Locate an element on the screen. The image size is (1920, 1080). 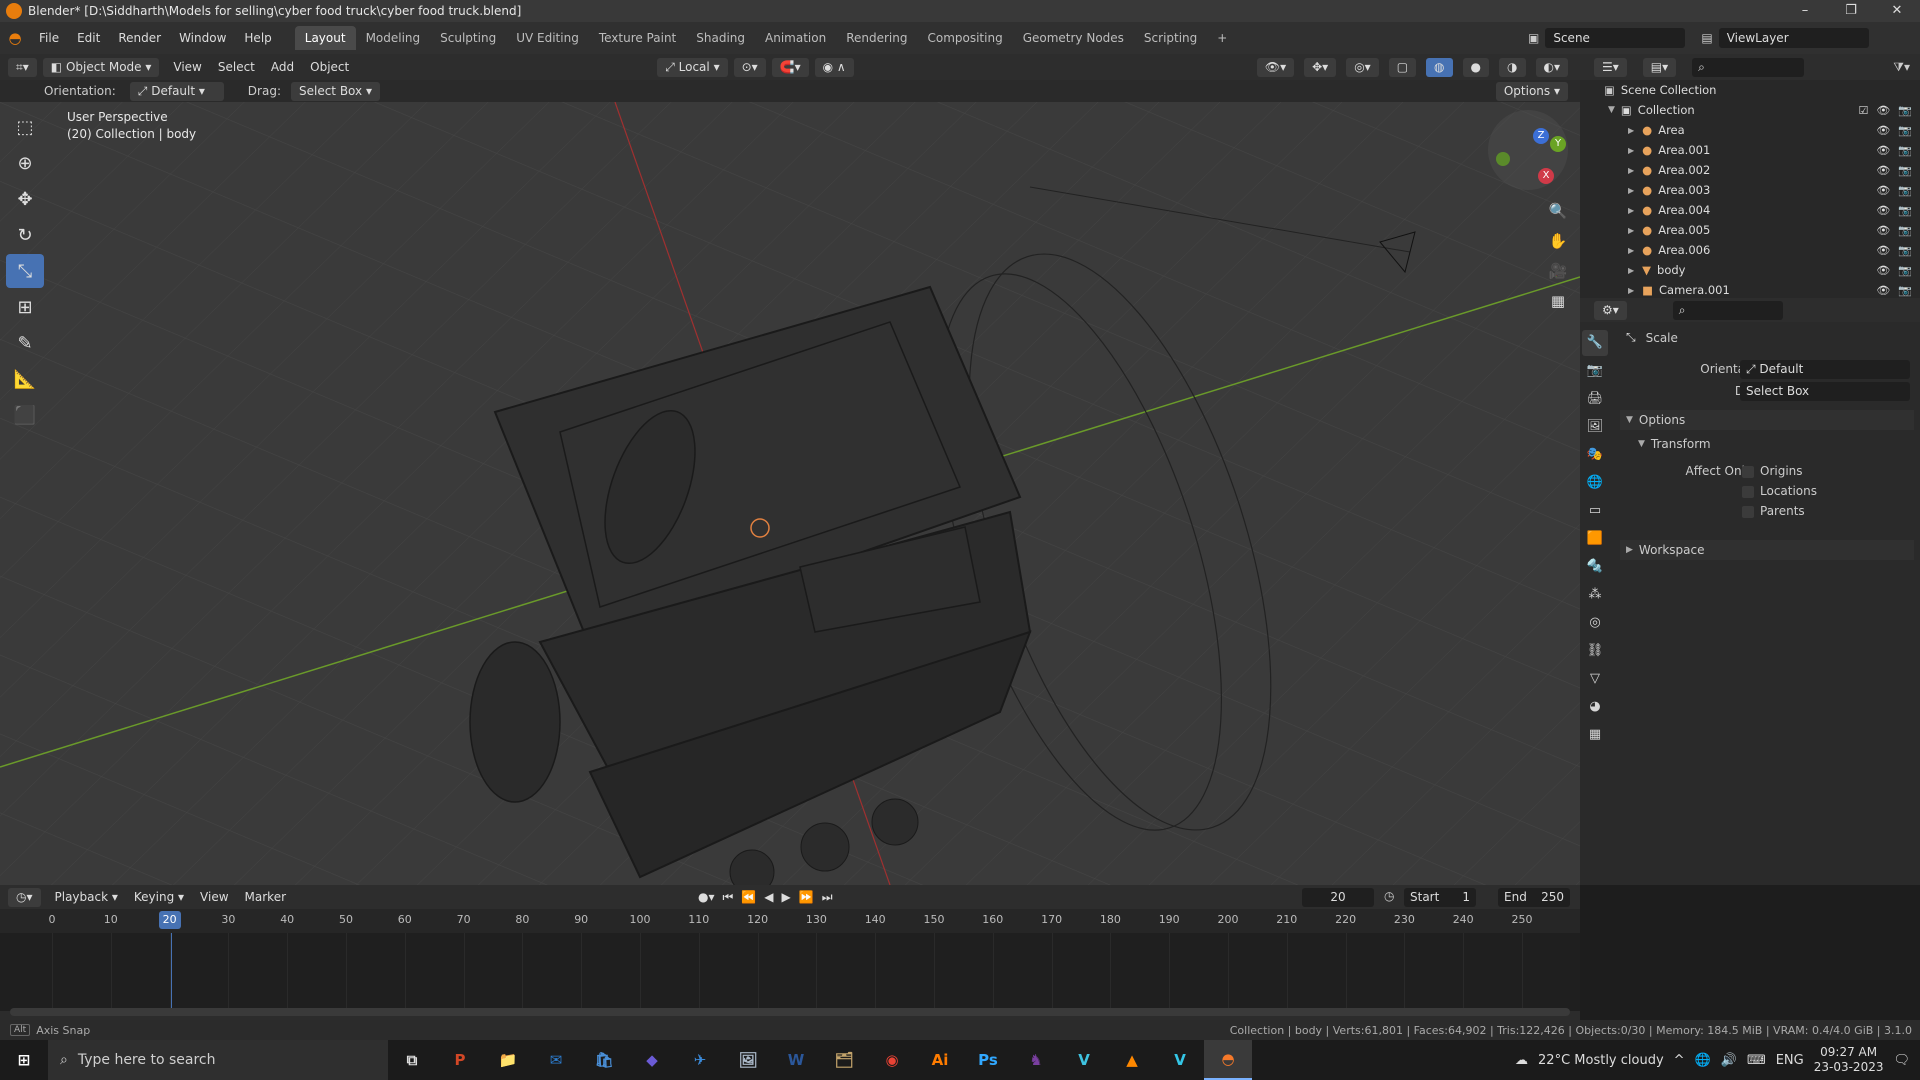
y-axis-icon: Y is located at coordinates (1558, 144).